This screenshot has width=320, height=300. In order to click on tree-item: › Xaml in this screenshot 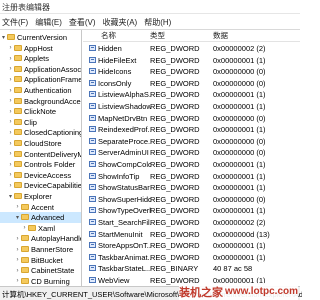, I will do `click(40, 228)`.